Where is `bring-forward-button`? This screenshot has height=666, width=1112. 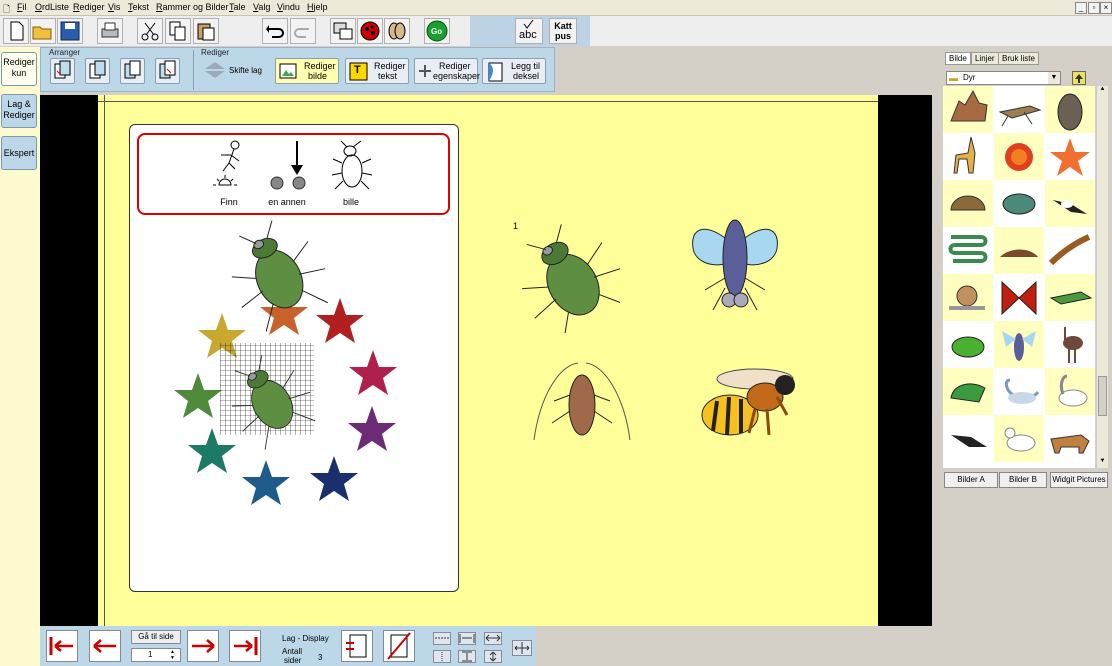
bring-forward-button is located at coordinates (97, 71).